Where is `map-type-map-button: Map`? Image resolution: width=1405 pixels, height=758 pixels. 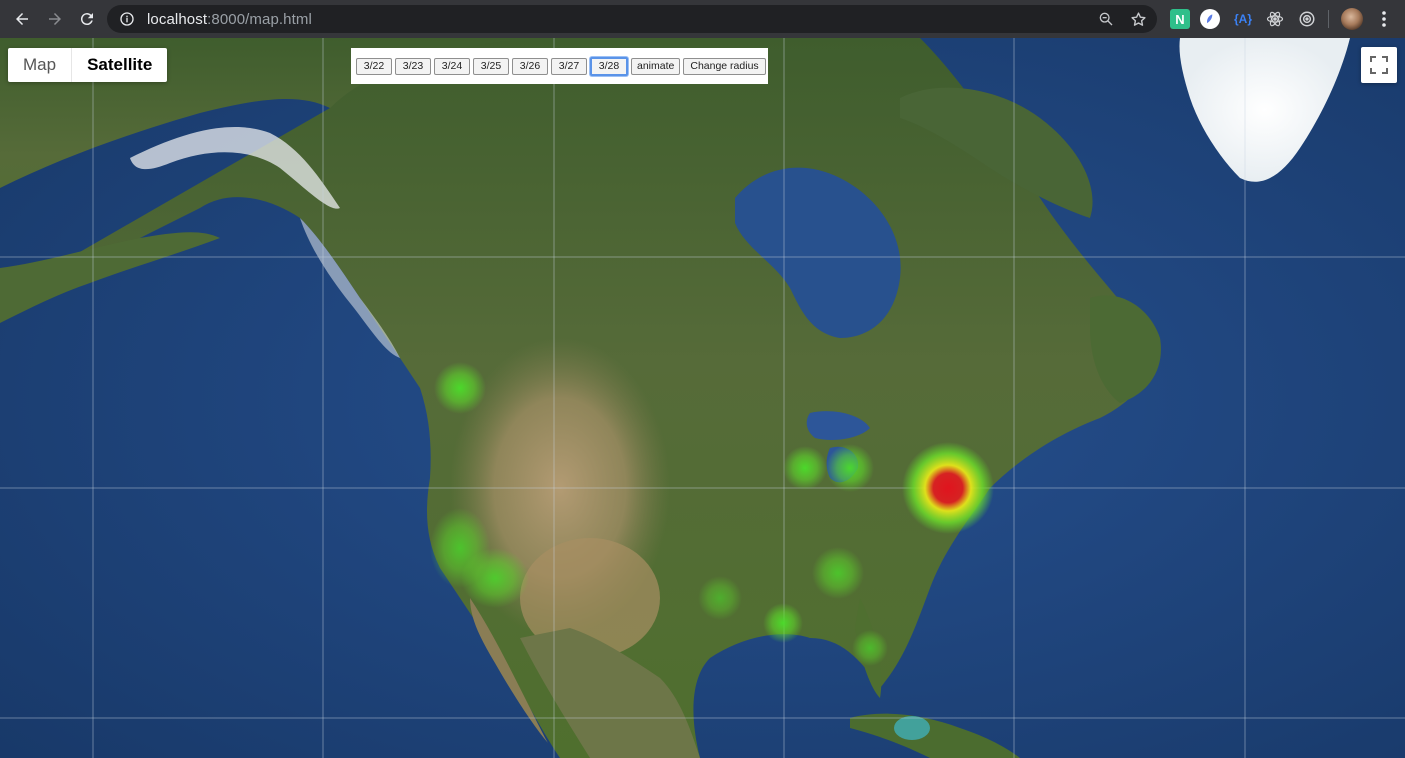
map-type-map-button: Map is located at coordinates (39, 65).